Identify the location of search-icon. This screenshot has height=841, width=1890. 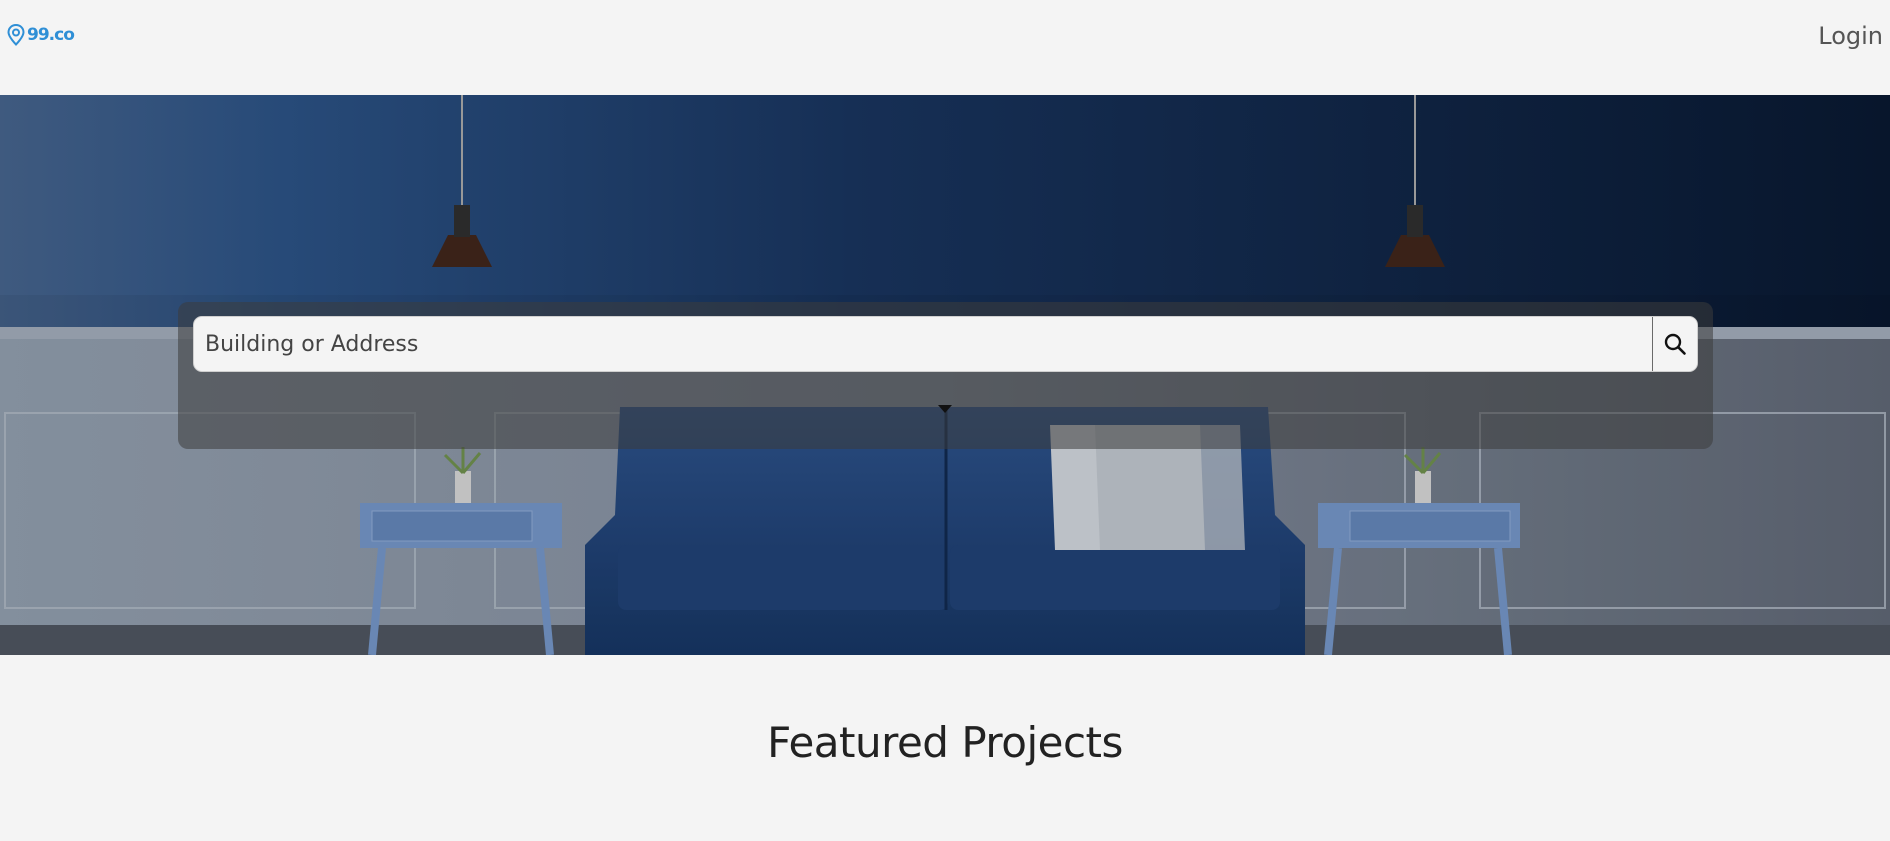
(1675, 344).